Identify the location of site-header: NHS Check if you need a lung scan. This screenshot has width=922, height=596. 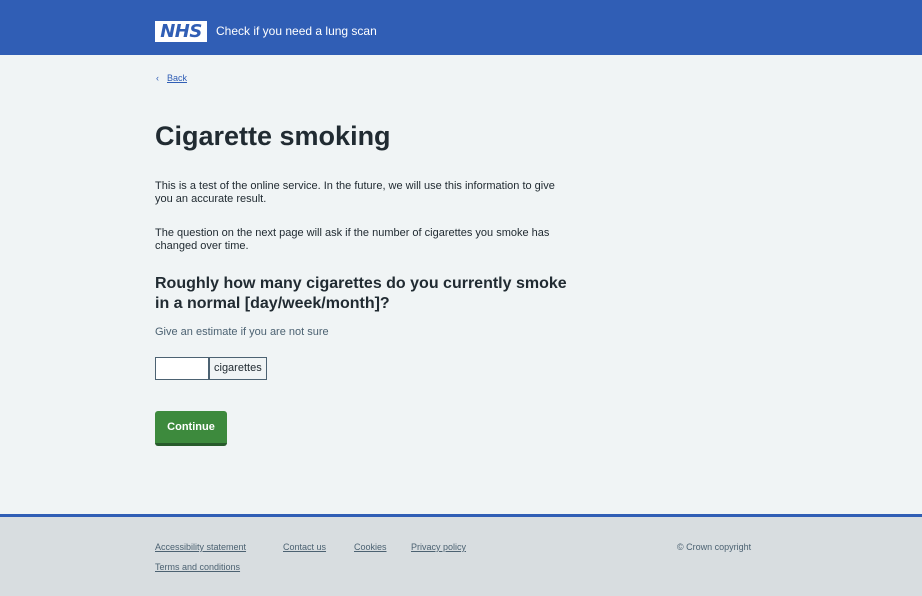
(461, 27).